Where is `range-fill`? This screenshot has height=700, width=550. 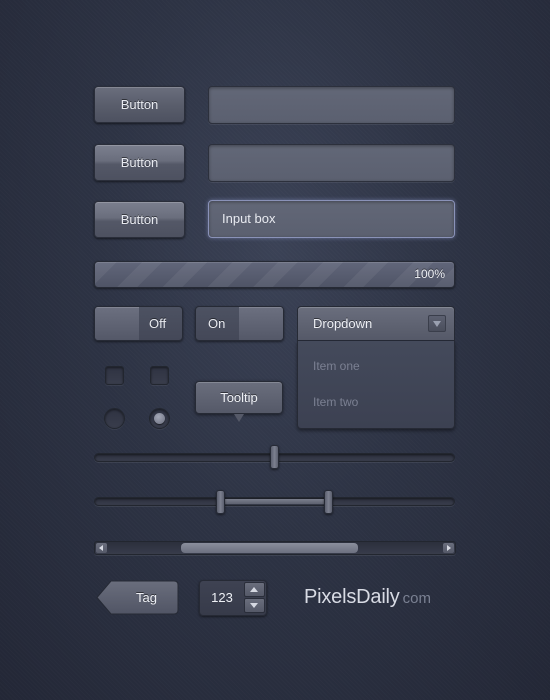 range-fill is located at coordinates (275, 501).